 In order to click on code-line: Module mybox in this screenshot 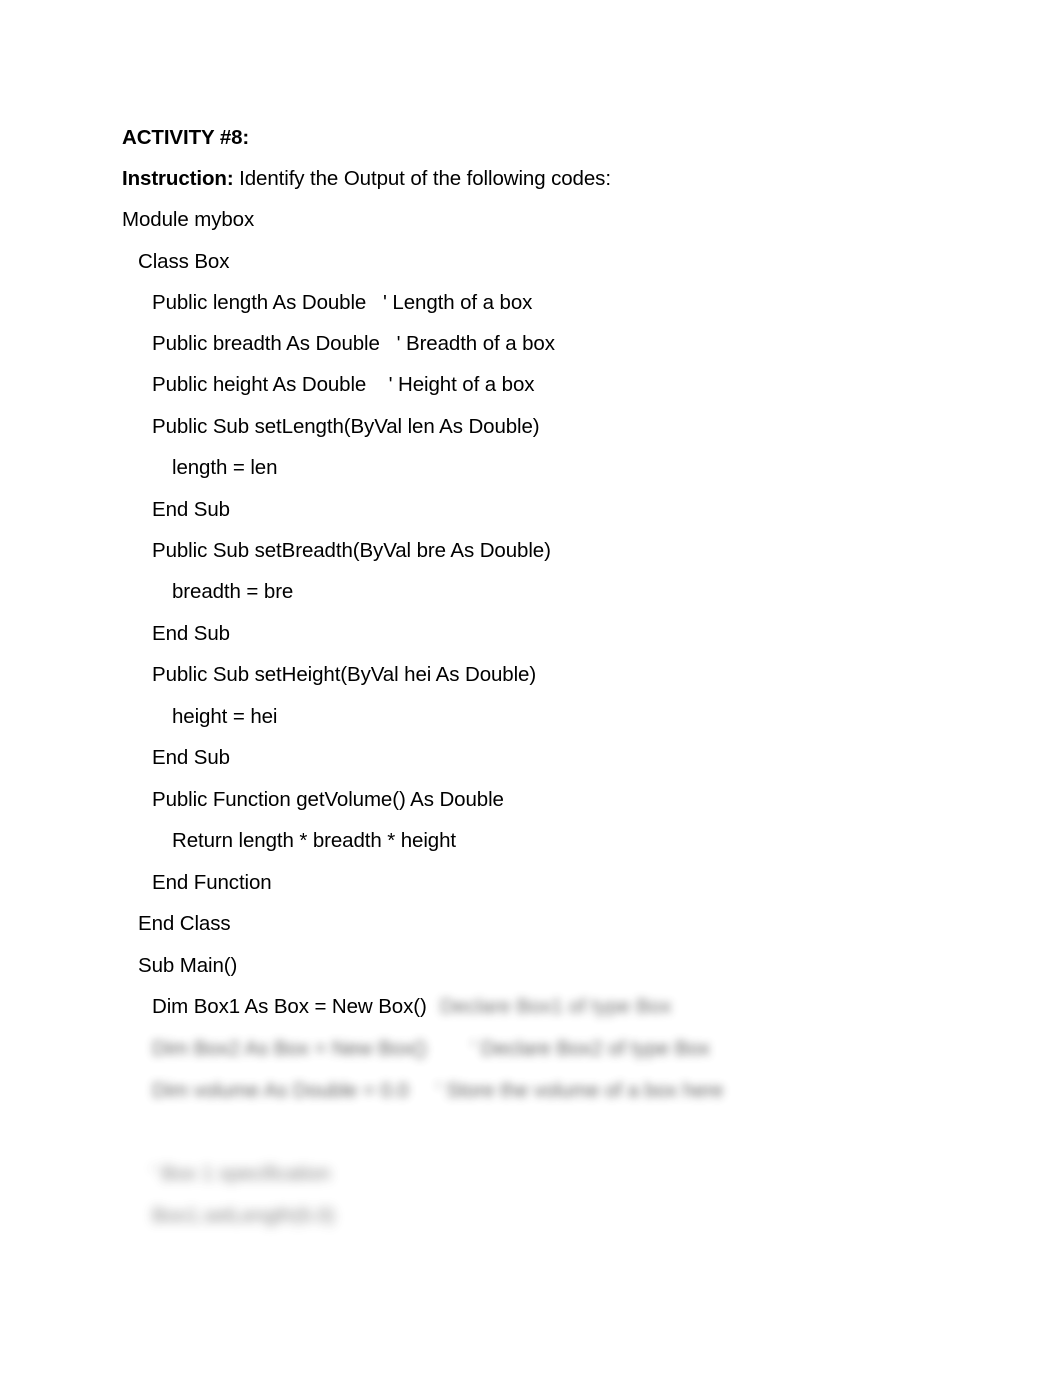, I will do `click(188, 219)`.